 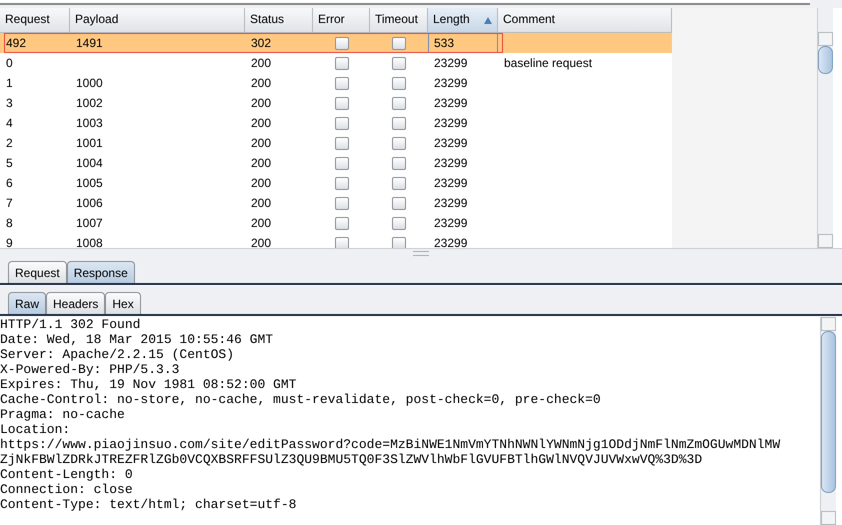 What do you see at coordinates (89, 103) in the screenshot?
I see `table-cell: 1002` at bounding box center [89, 103].